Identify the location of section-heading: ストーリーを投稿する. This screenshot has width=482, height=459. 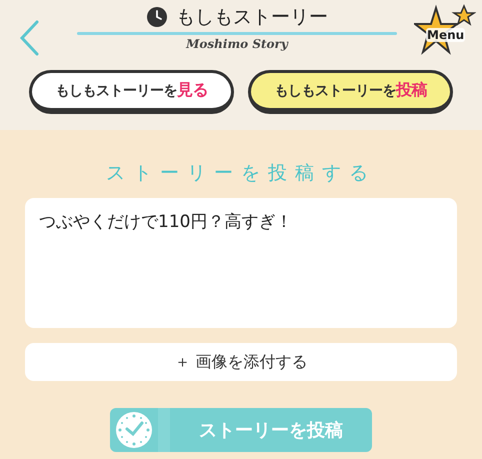
(241, 173).